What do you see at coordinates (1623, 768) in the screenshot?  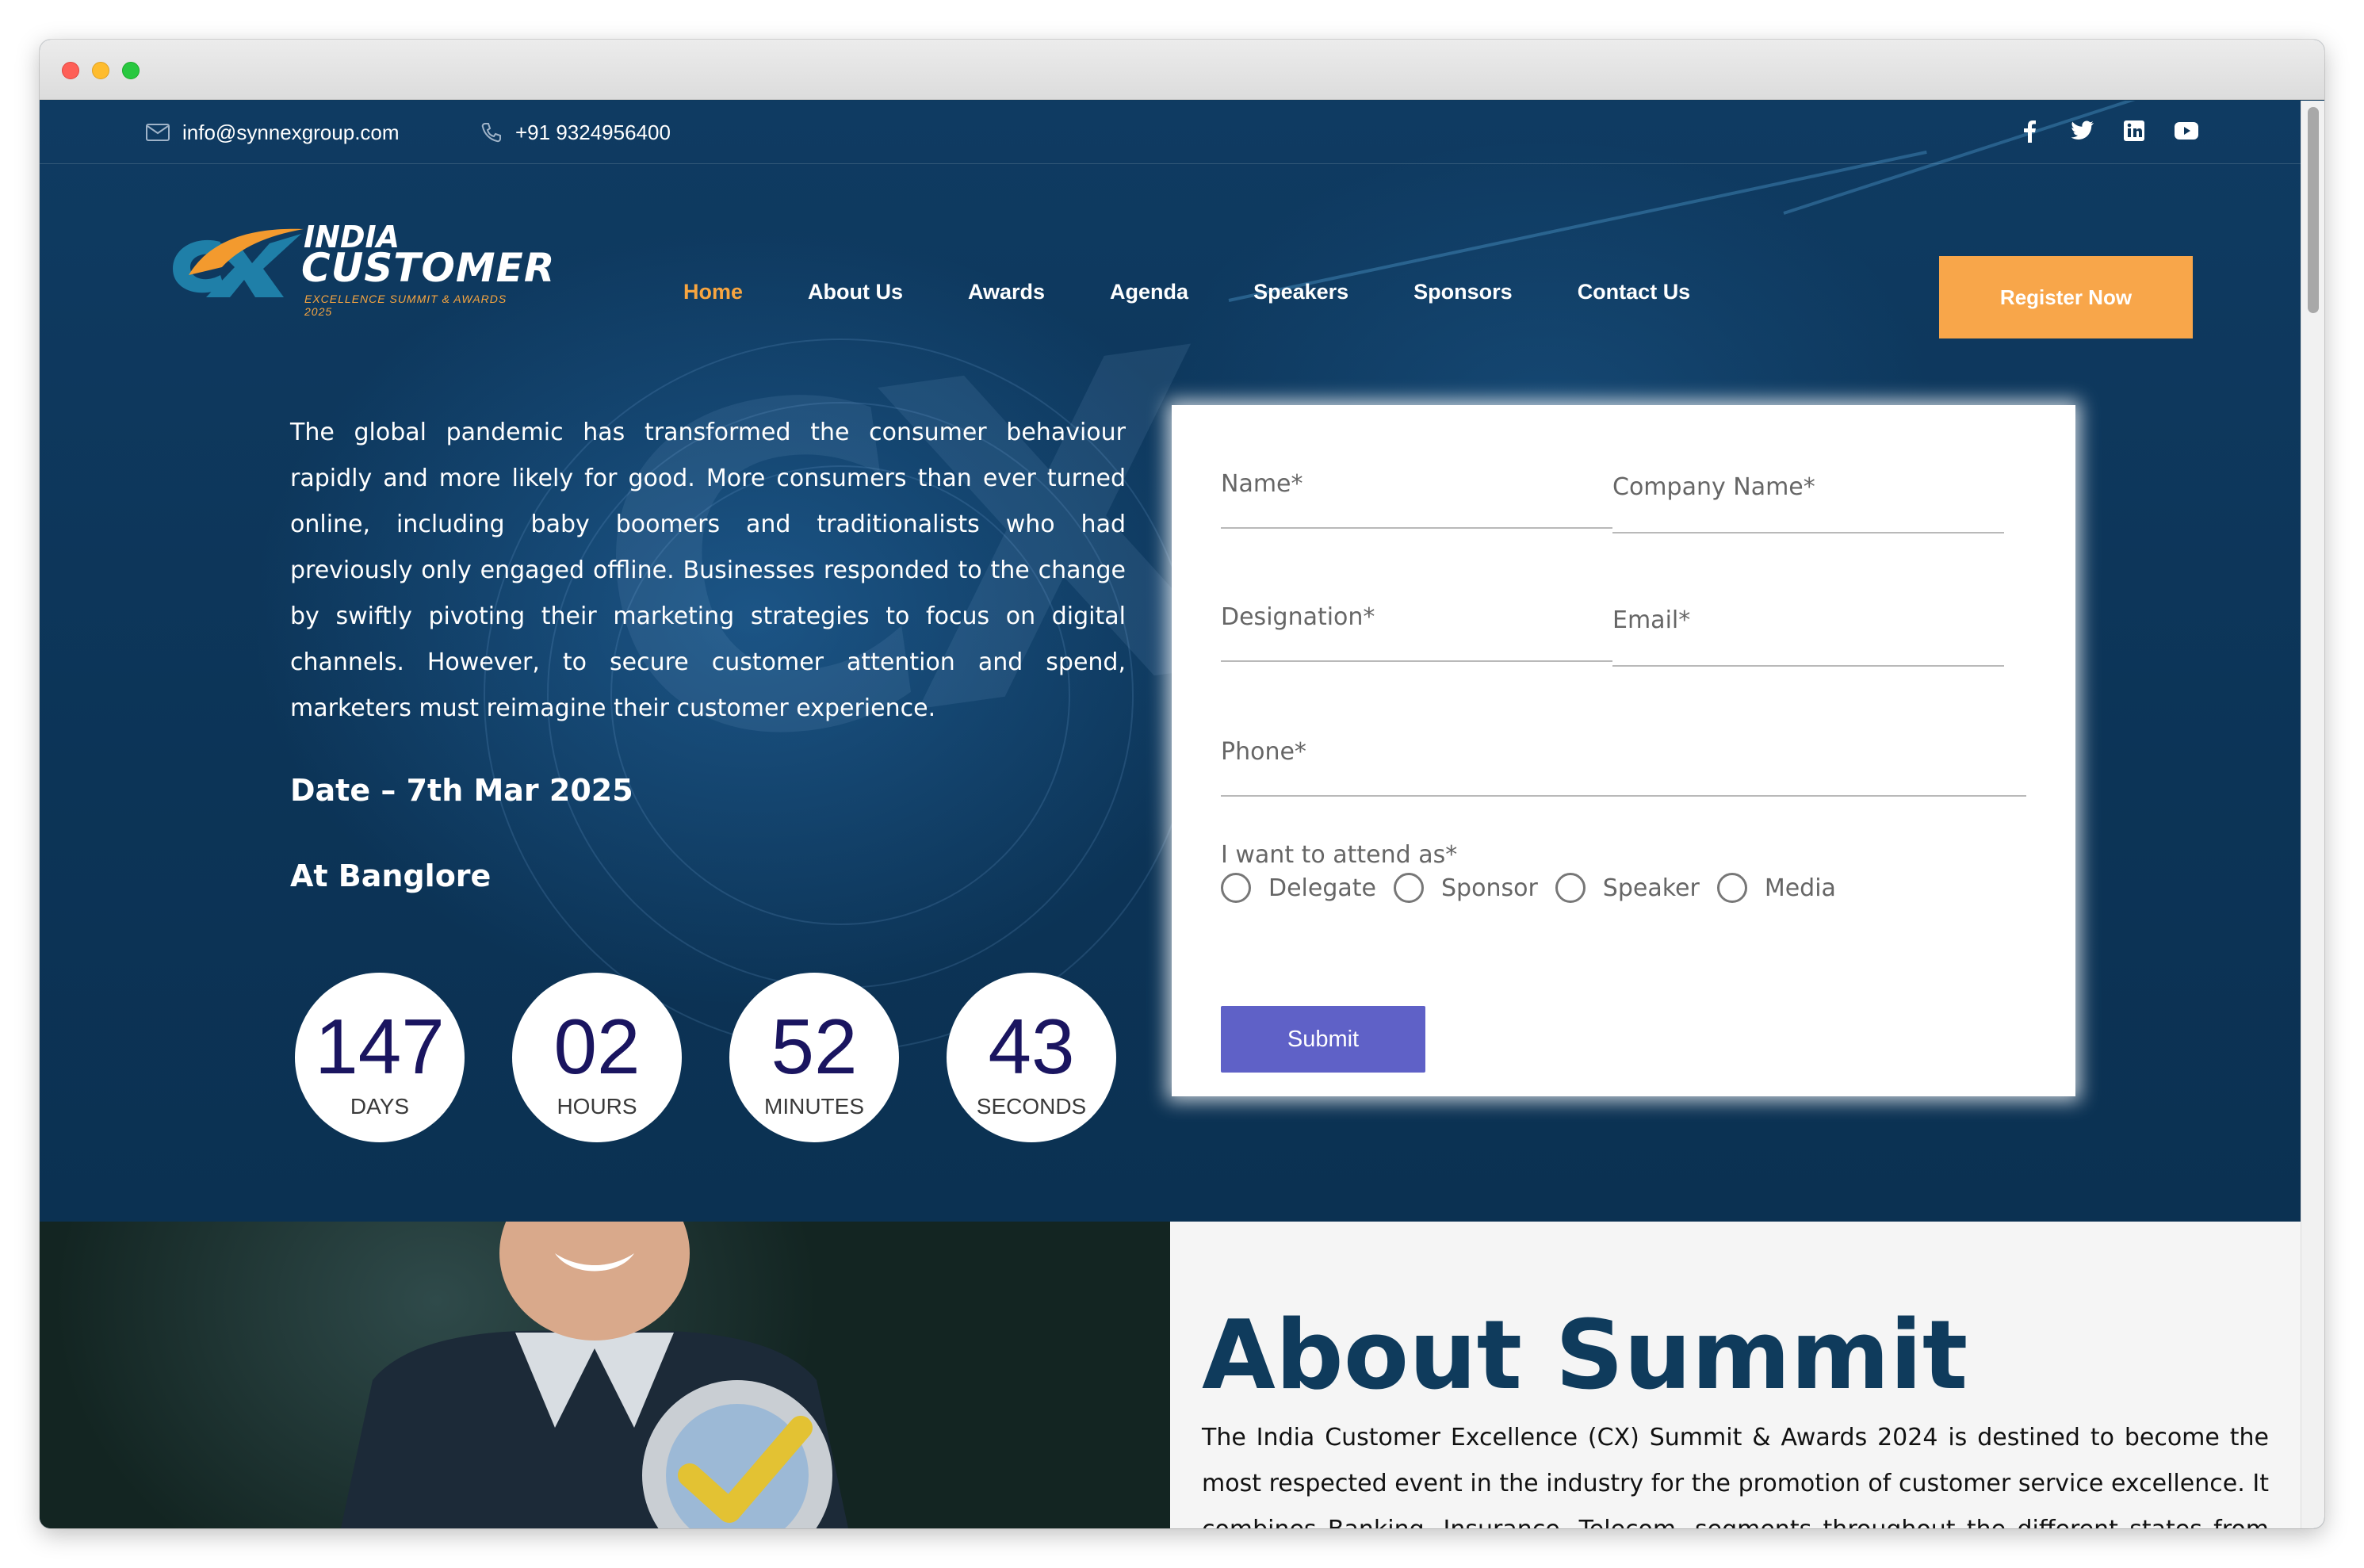 I see `phone-field: Phone*` at bounding box center [1623, 768].